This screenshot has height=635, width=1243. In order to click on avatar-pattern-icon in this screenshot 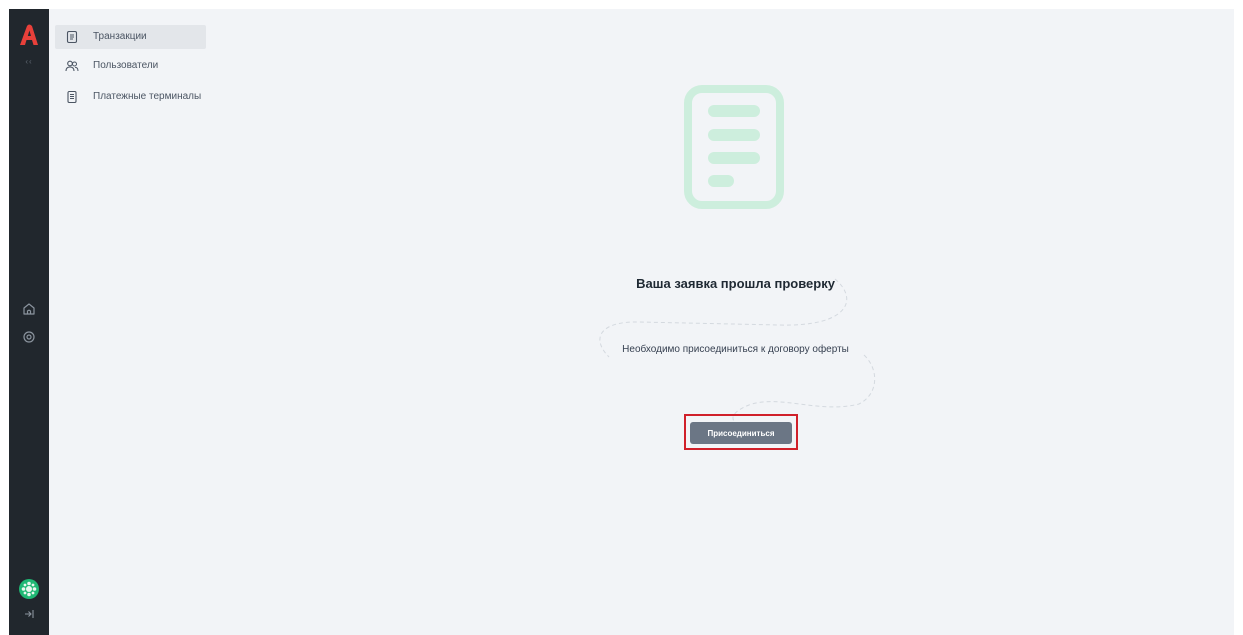, I will do `click(29, 589)`.